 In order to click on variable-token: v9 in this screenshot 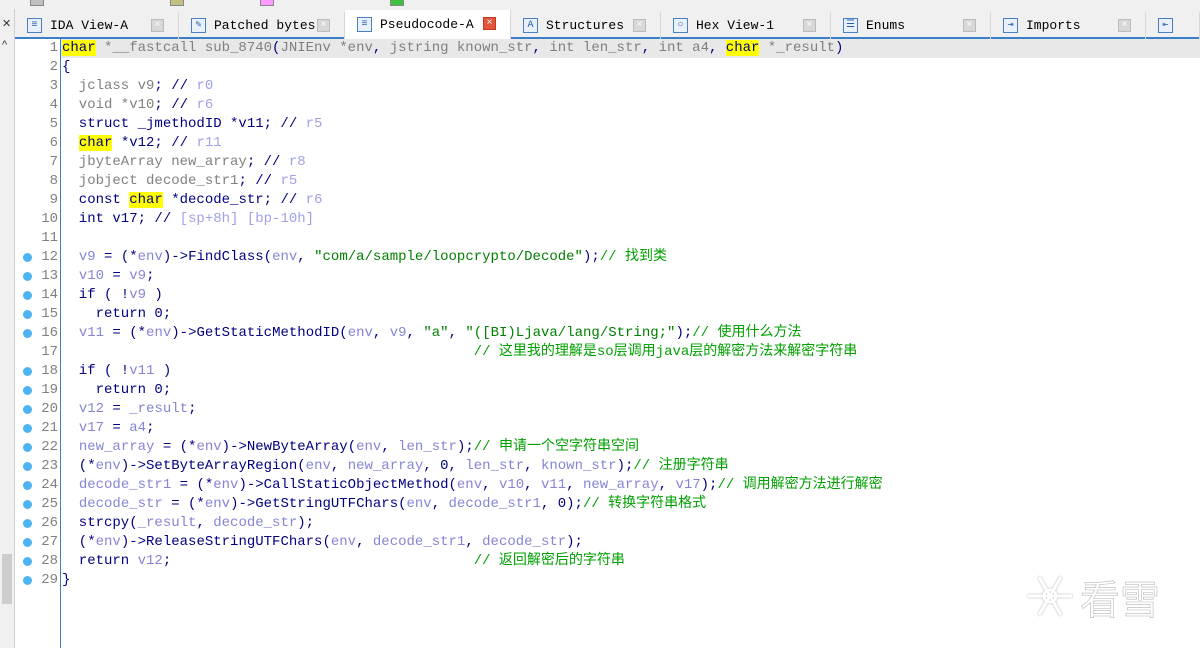, I will do `click(398, 333)`.